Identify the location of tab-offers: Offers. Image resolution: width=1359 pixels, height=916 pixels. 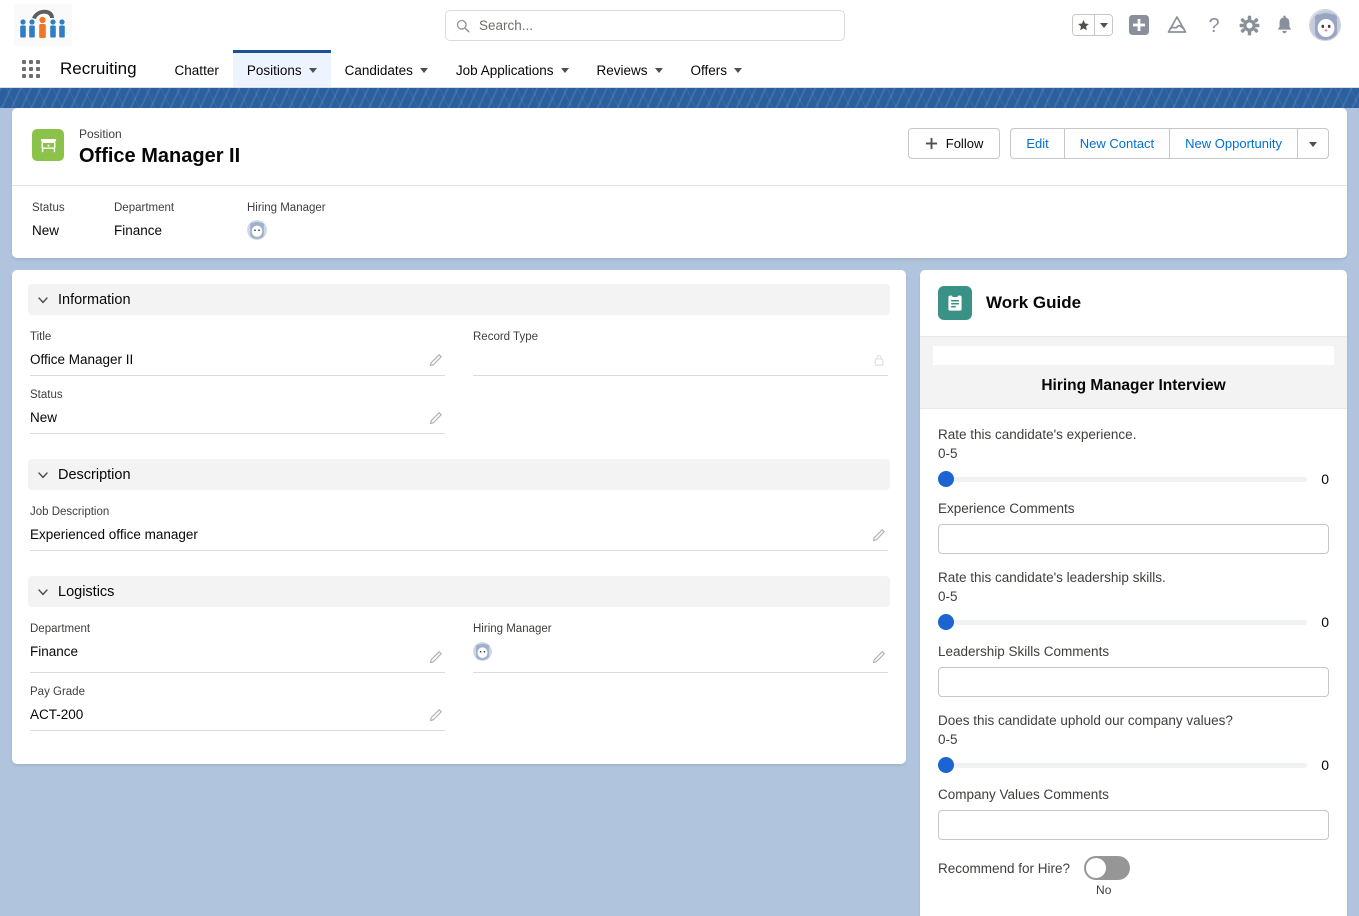
(717, 68).